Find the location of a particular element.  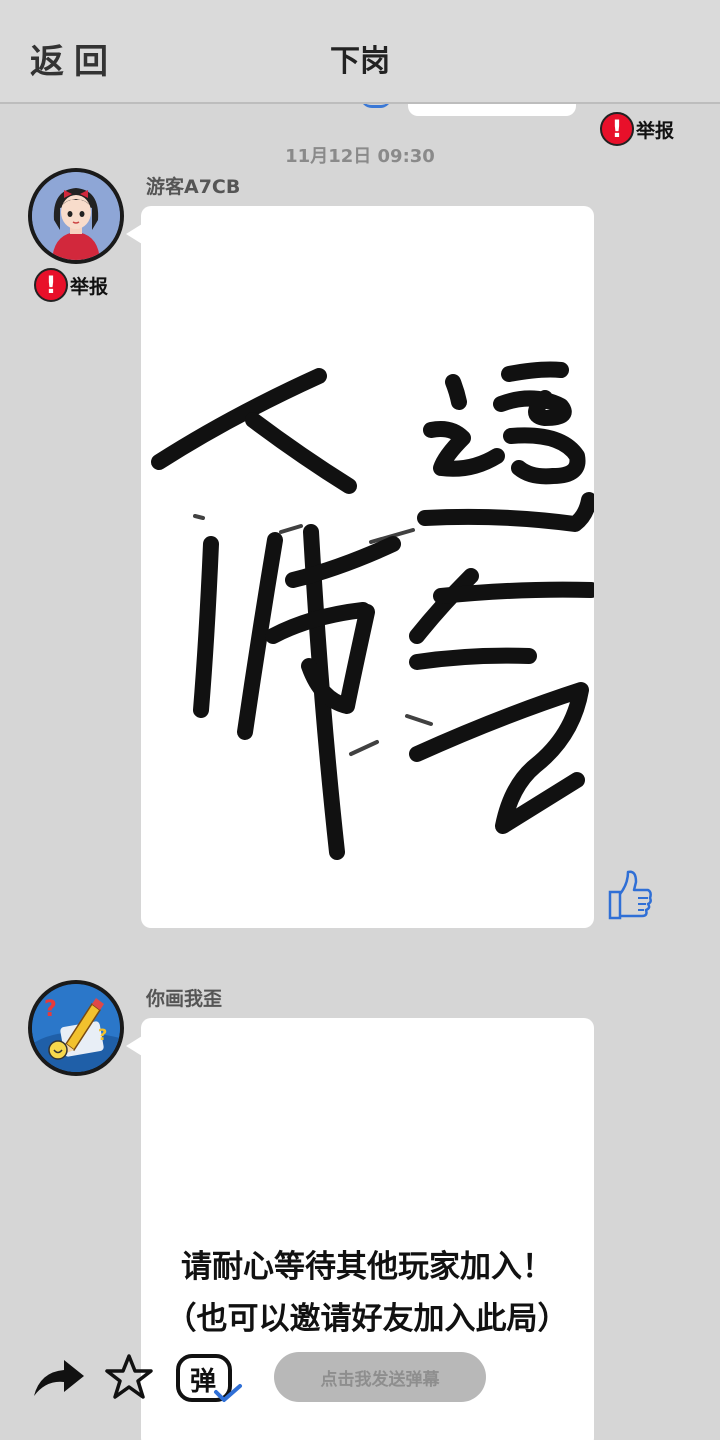

page-title: 下岗 is located at coordinates (360, 61).